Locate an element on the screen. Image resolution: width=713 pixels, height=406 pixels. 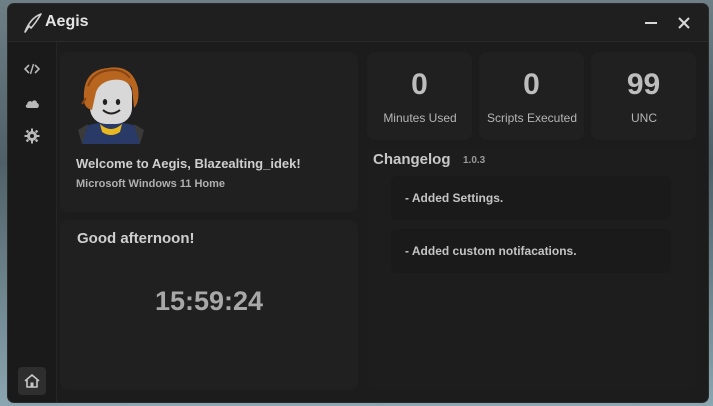
sidebar-item-home is located at coordinates (32, 381).